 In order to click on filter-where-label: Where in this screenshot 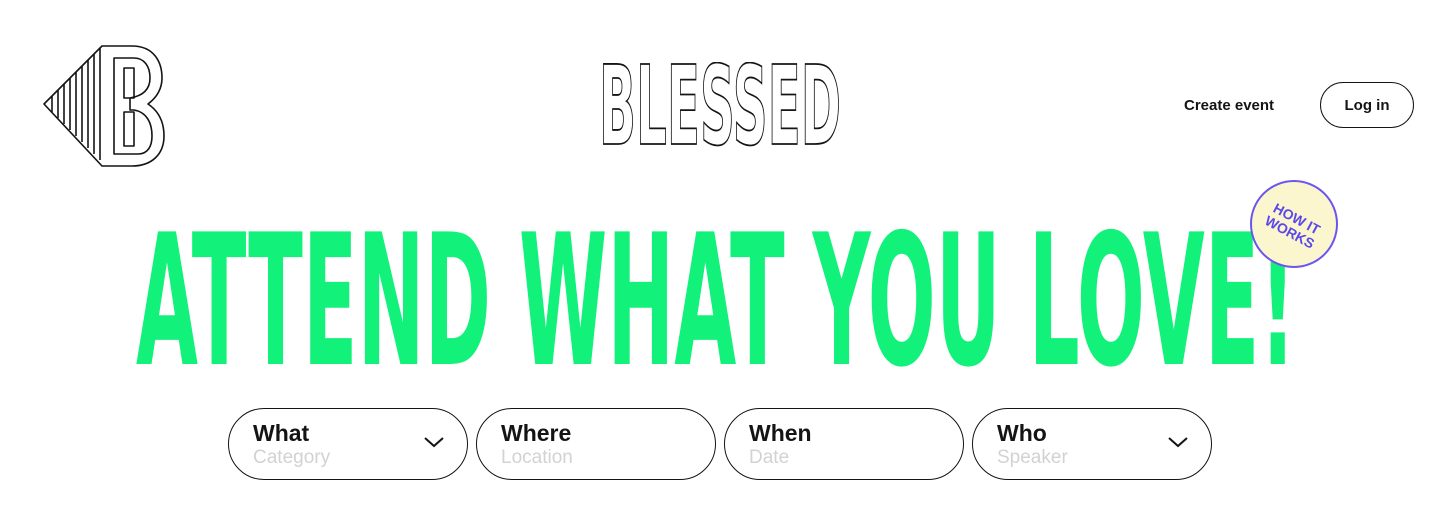, I will do `click(536, 433)`.